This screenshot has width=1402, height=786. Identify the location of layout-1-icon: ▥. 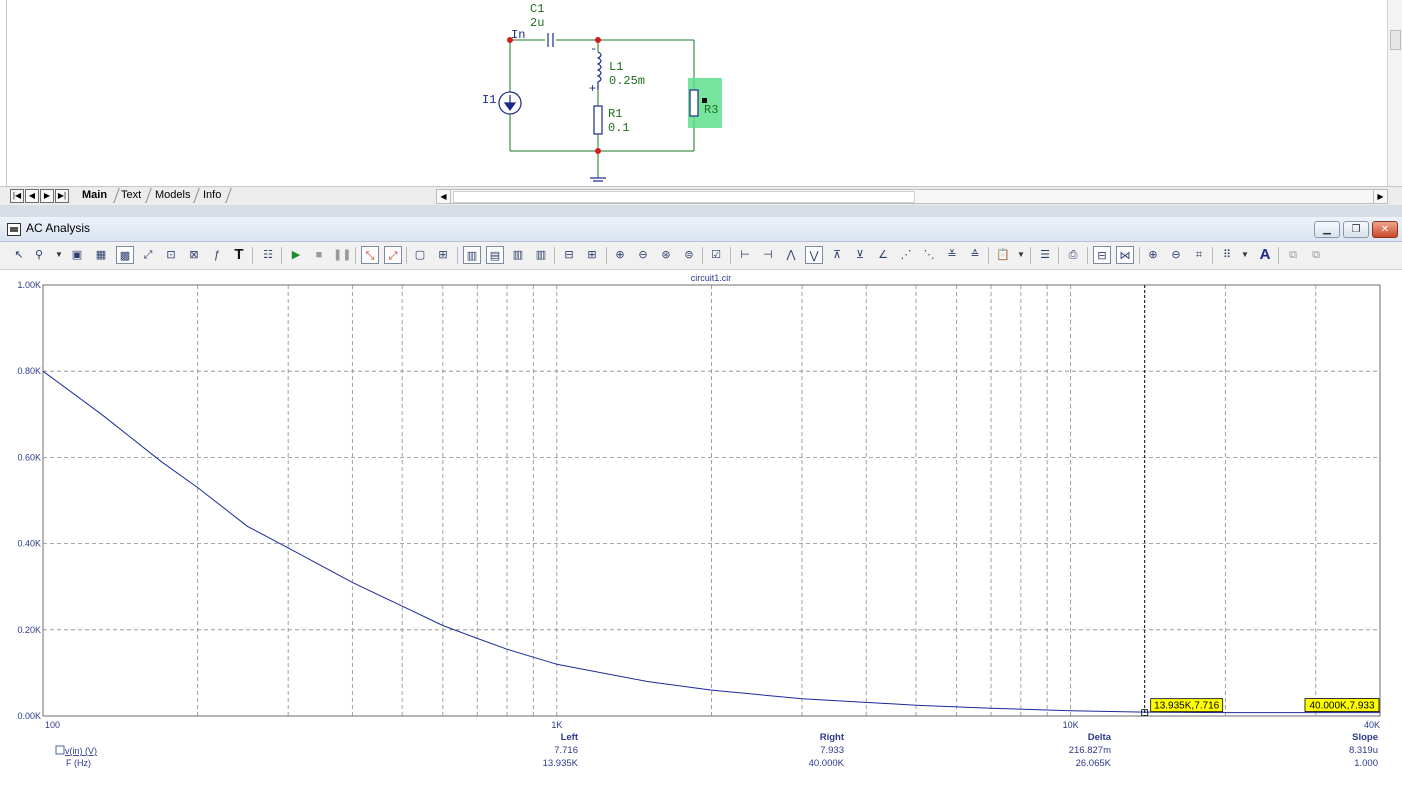
(472, 255).